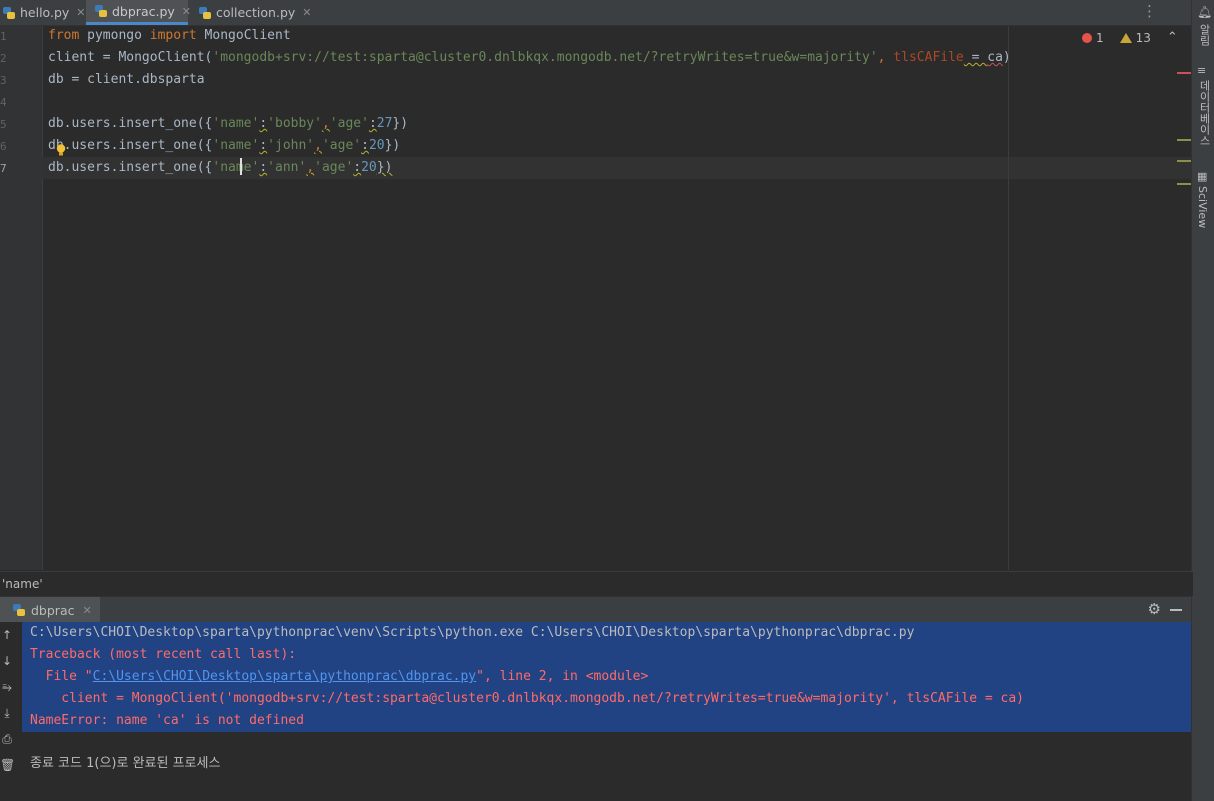  I want to click on run-tab-dbprac: dbprac ✕, so click(50, 610).